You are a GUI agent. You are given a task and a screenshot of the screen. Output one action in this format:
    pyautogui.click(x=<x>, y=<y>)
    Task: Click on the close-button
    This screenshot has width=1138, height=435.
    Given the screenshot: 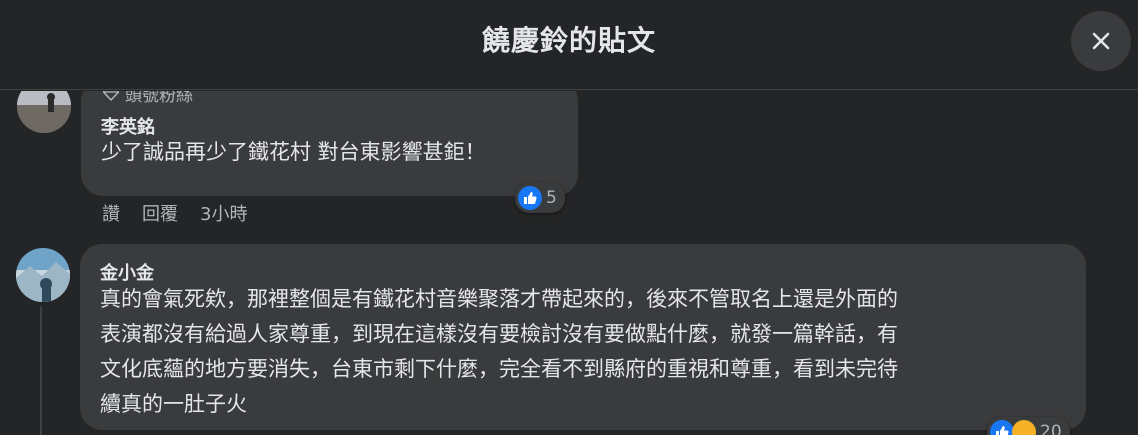 What is the action you would take?
    pyautogui.click(x=1101, y=41)
    